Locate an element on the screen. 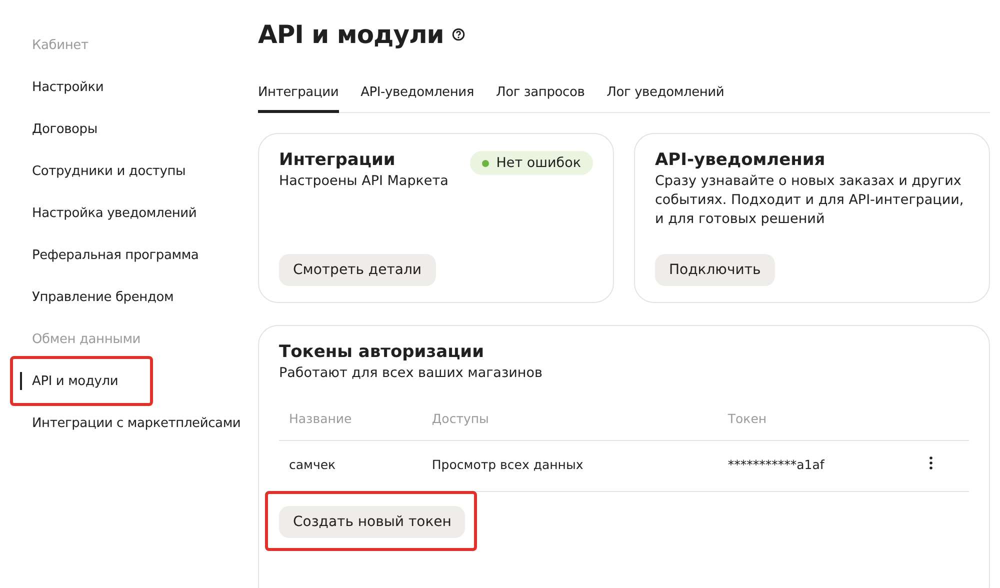 The image size is (1000, 588). card-button: Смотреть детали is located at coordinates (357, 270).